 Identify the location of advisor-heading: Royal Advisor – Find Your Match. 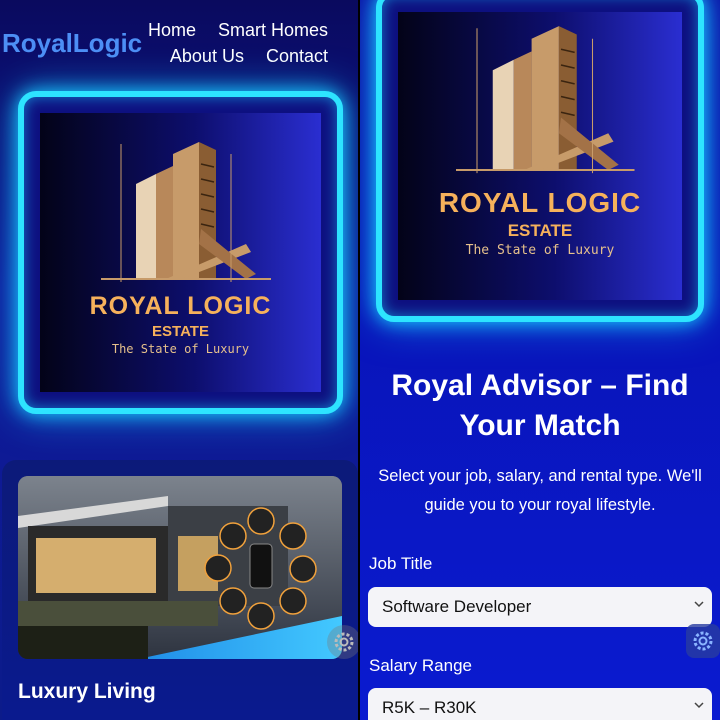
(540, 405).